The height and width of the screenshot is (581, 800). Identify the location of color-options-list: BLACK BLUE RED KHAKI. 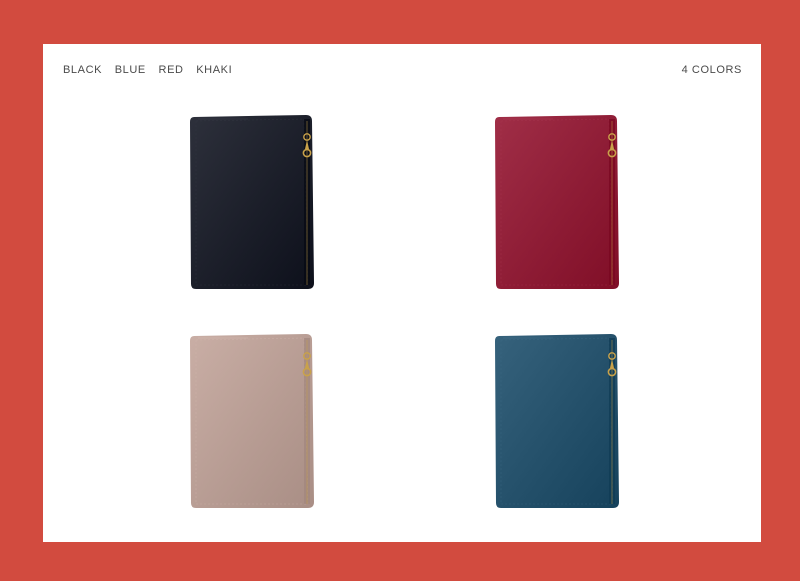
(152, 70).